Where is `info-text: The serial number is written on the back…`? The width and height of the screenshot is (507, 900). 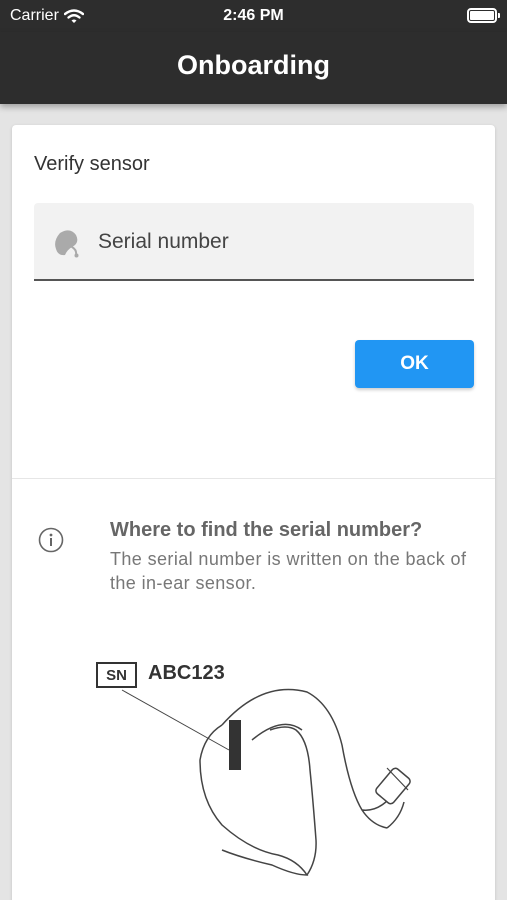
info-text: The serial number is written on the back… is located at coordinates (288, 571).